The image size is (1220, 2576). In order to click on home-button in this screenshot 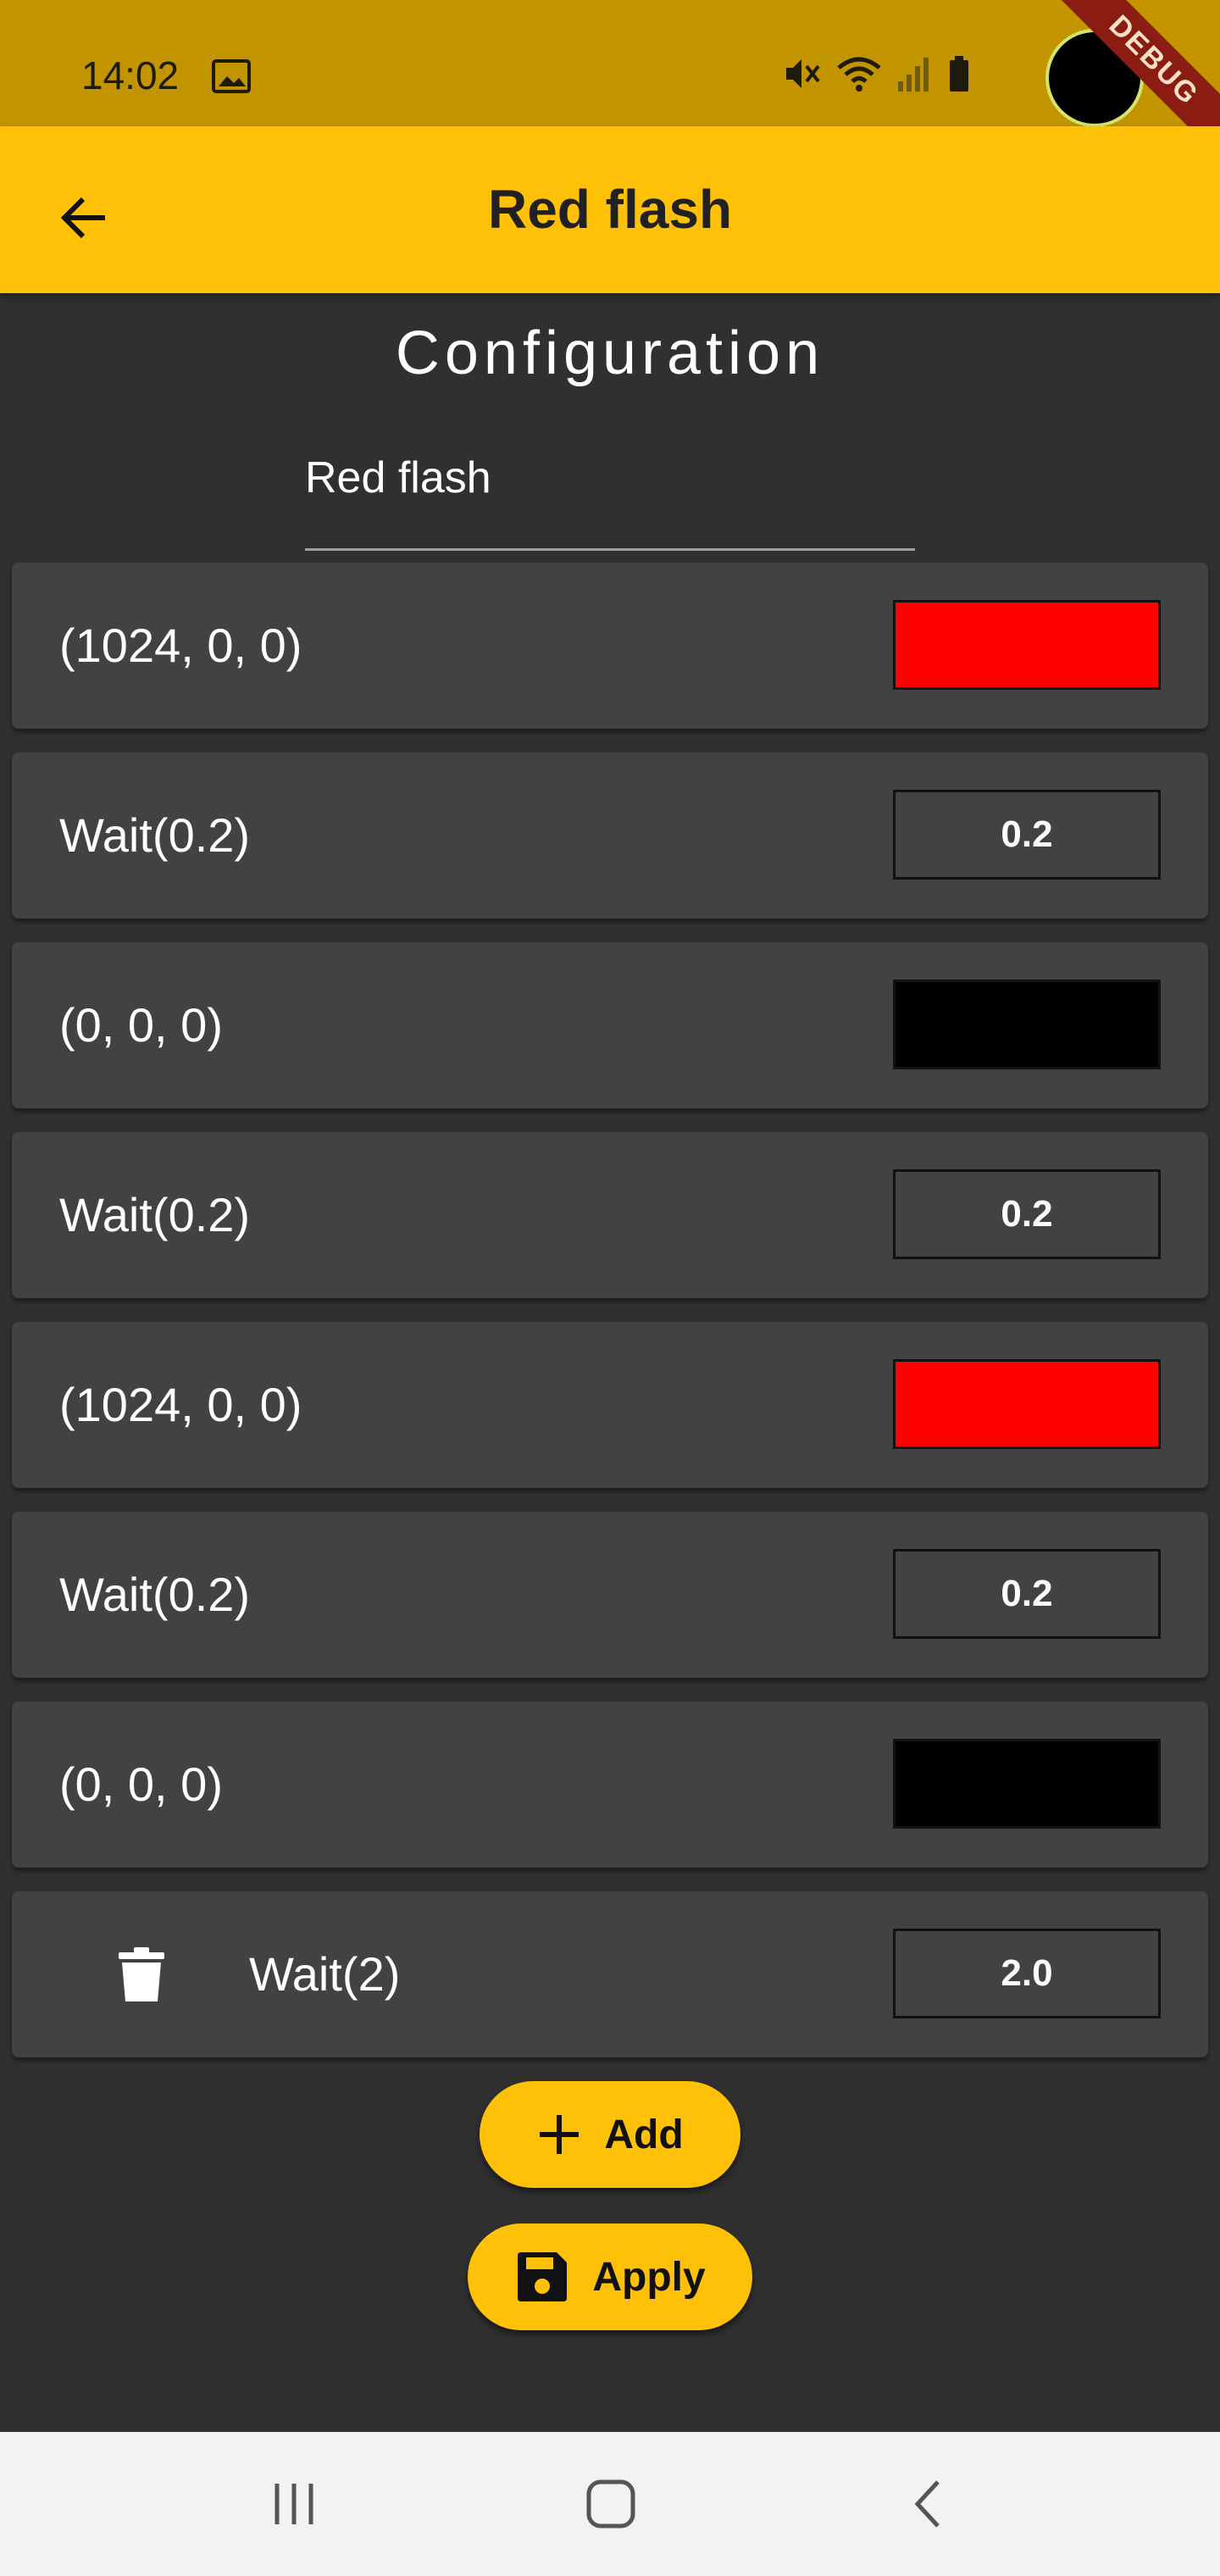, I will do `click(611, 2504)`.